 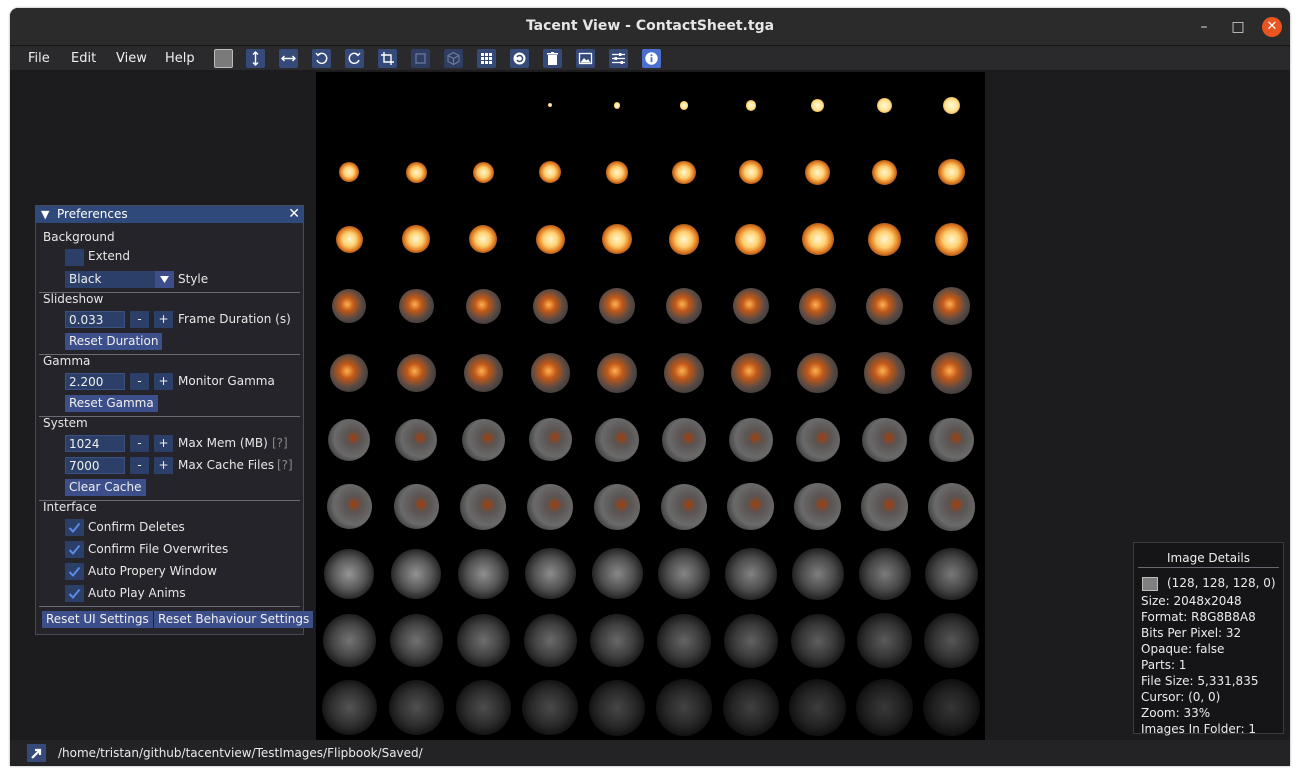 I want to click on settings-sliders-icon, so click(x=618, y=58).